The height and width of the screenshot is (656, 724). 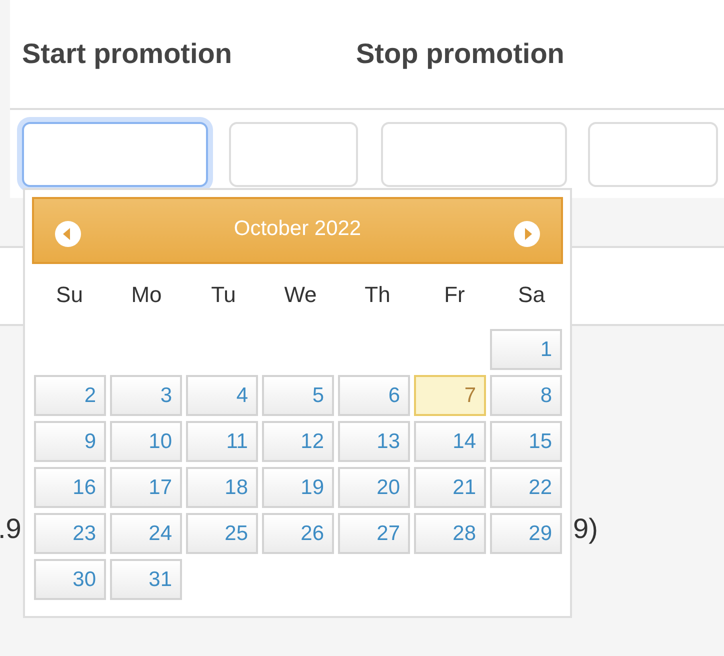 I want to click on month-title: October 2022, so click(x=298, y=229).